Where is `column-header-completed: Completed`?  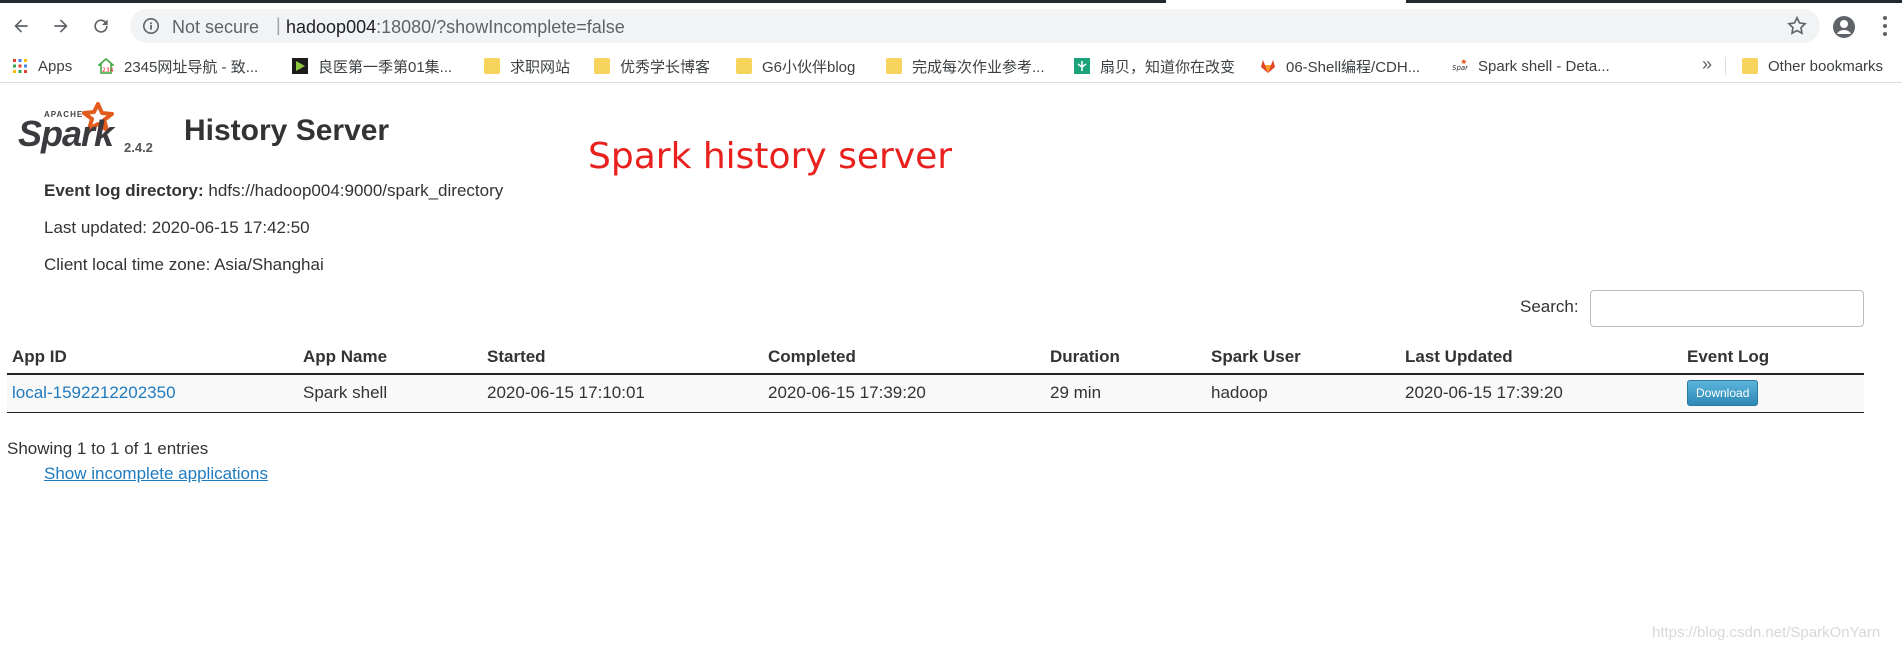 column-header-completed: Completed is located at coordinates (904, 357).